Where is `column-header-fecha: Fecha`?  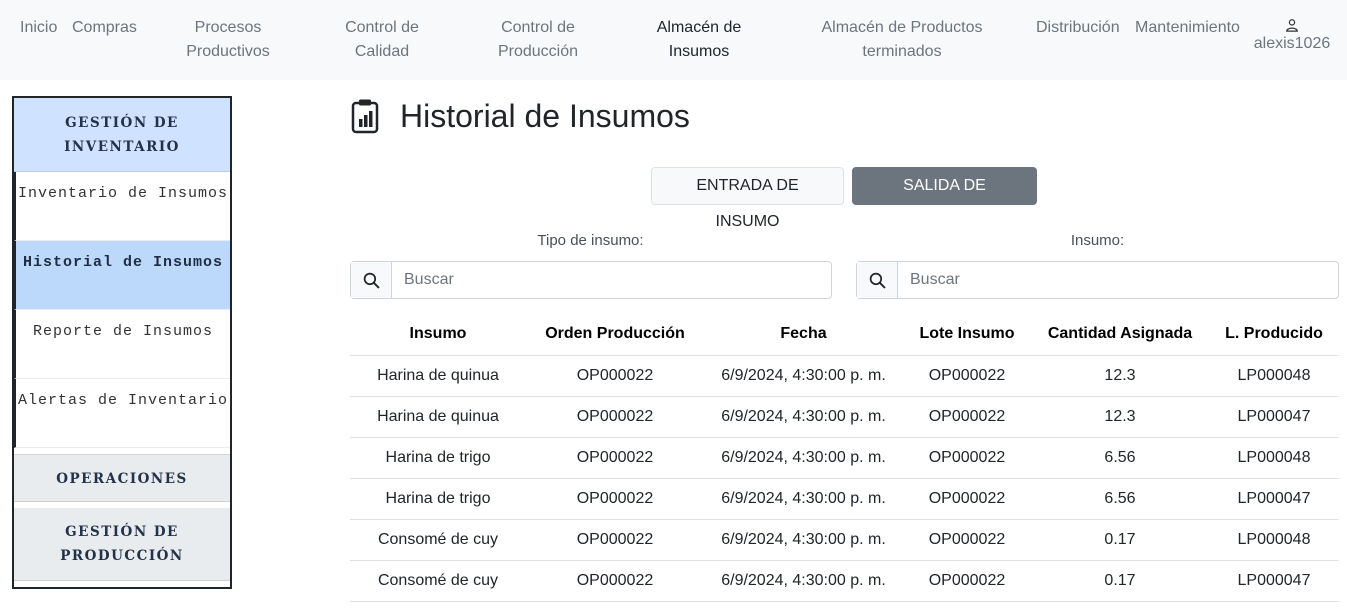
column-header-fecha: Fecha is located at coordinates (803, 335).